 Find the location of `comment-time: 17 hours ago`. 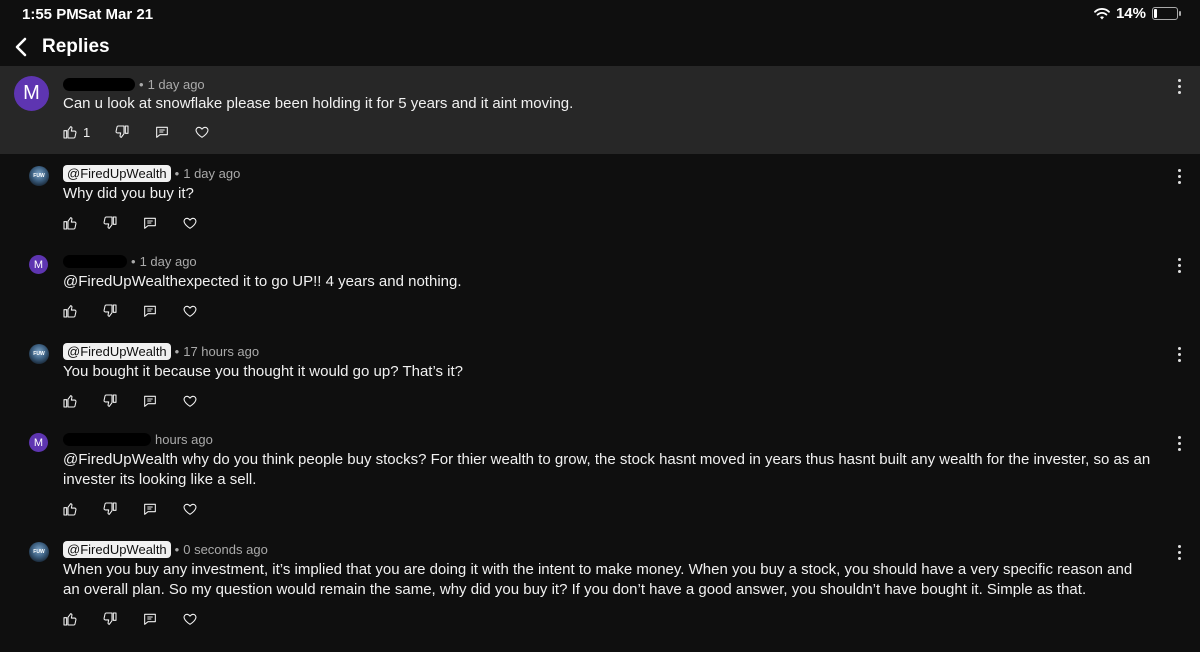

comment-time: 17 hours ago is located at coordinates (221, 351).